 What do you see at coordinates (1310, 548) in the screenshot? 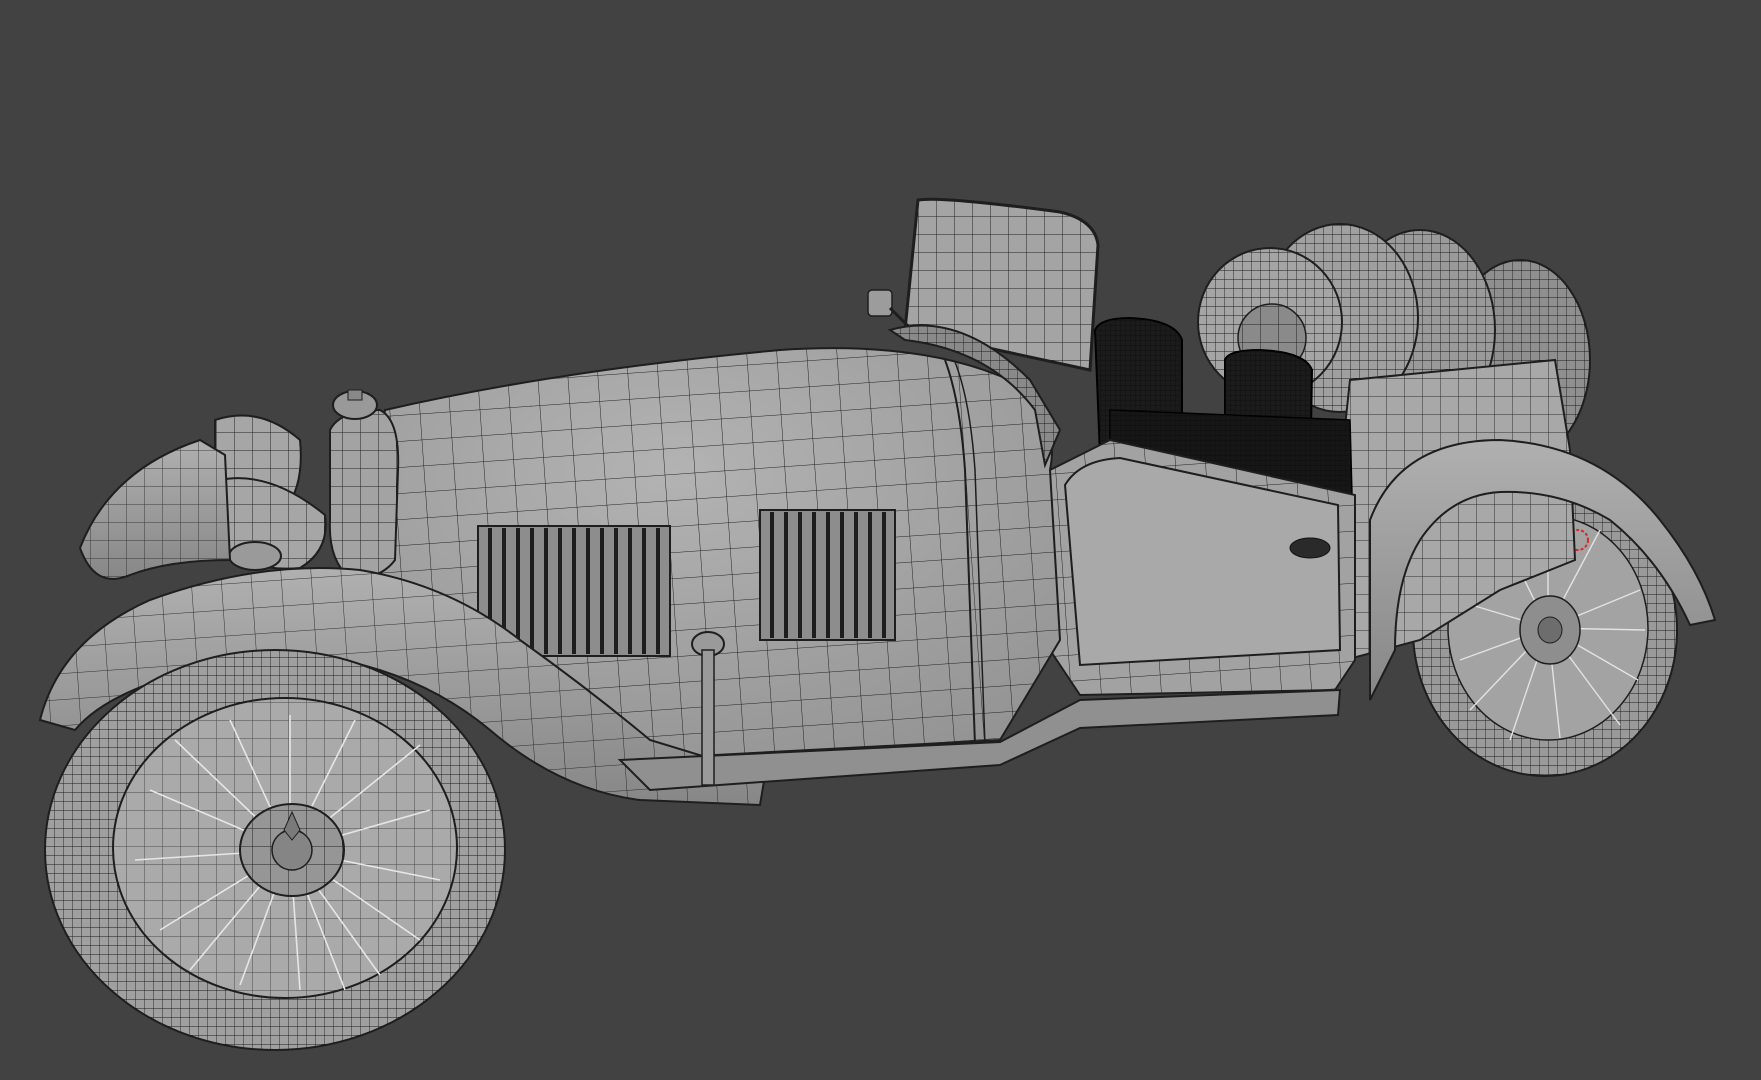
I see `door-handle` at bounding box center [1310, 548].